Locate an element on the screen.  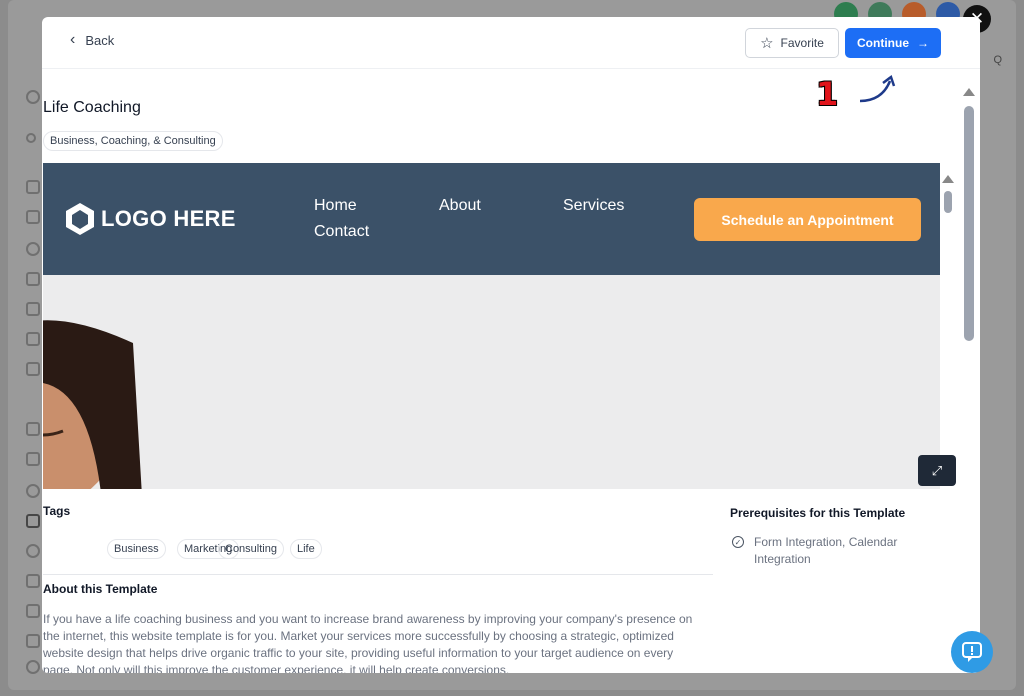
logo-hexagon-icon is located at coordinates (80, 219).